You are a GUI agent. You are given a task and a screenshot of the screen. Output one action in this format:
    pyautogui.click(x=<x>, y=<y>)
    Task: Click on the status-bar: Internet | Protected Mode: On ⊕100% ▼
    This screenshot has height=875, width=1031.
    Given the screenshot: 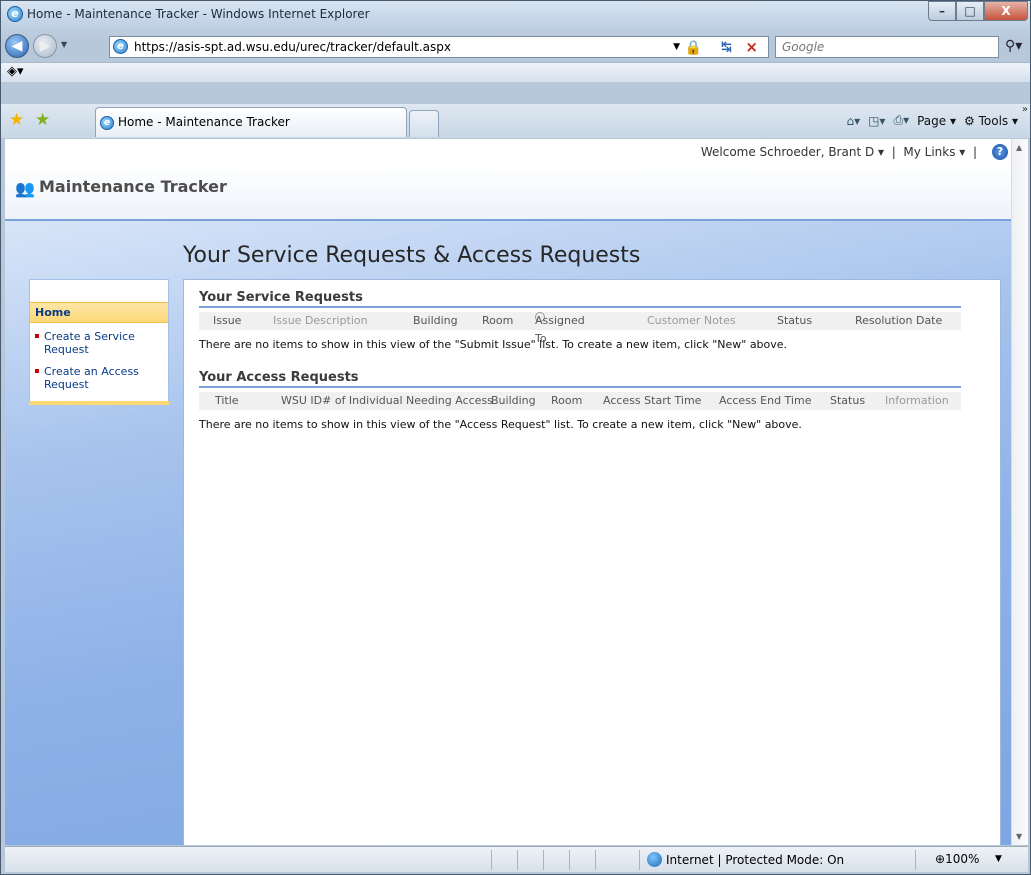 What is the action you would take?
    pyautogui.click(x=516, y=859)
    